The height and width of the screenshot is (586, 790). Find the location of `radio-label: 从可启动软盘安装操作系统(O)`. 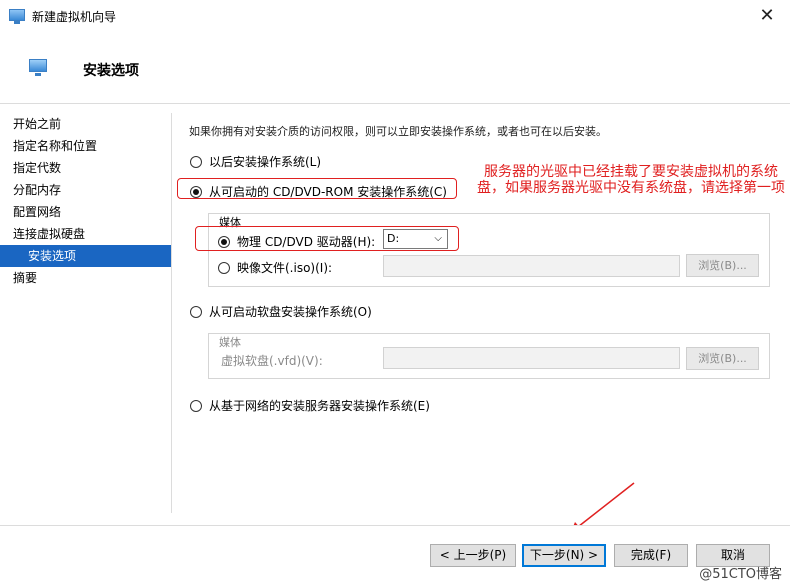

radio-label: 从可启动软盘安装操作系统(O) is located at coordinates (290, 312).